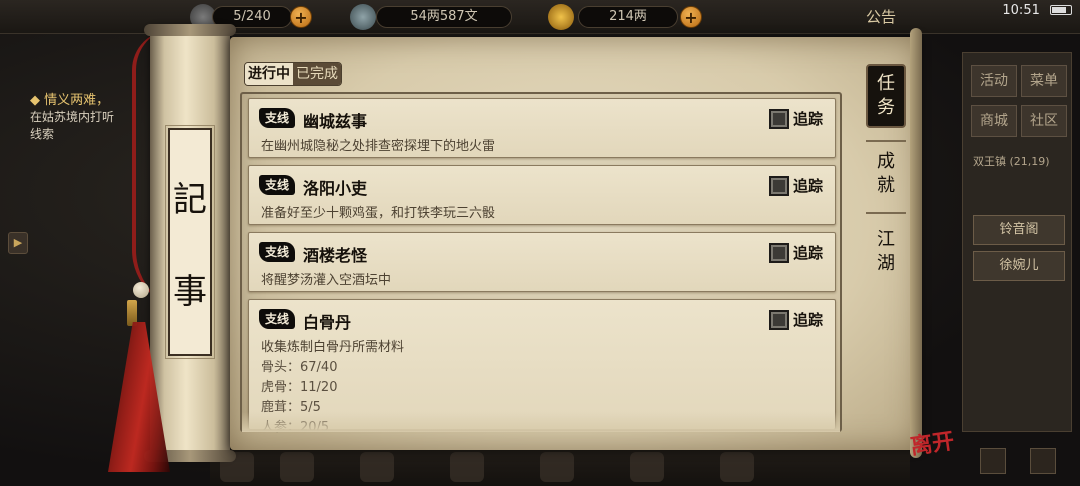  I want to click on silver-counter: 54两587文, so click(444, 17).